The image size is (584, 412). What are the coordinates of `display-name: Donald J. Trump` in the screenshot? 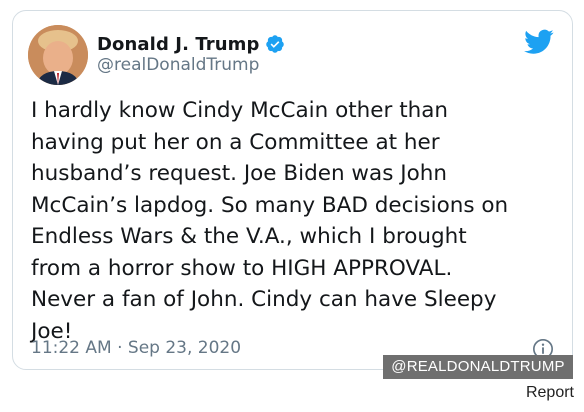 It's located at (178, 44).